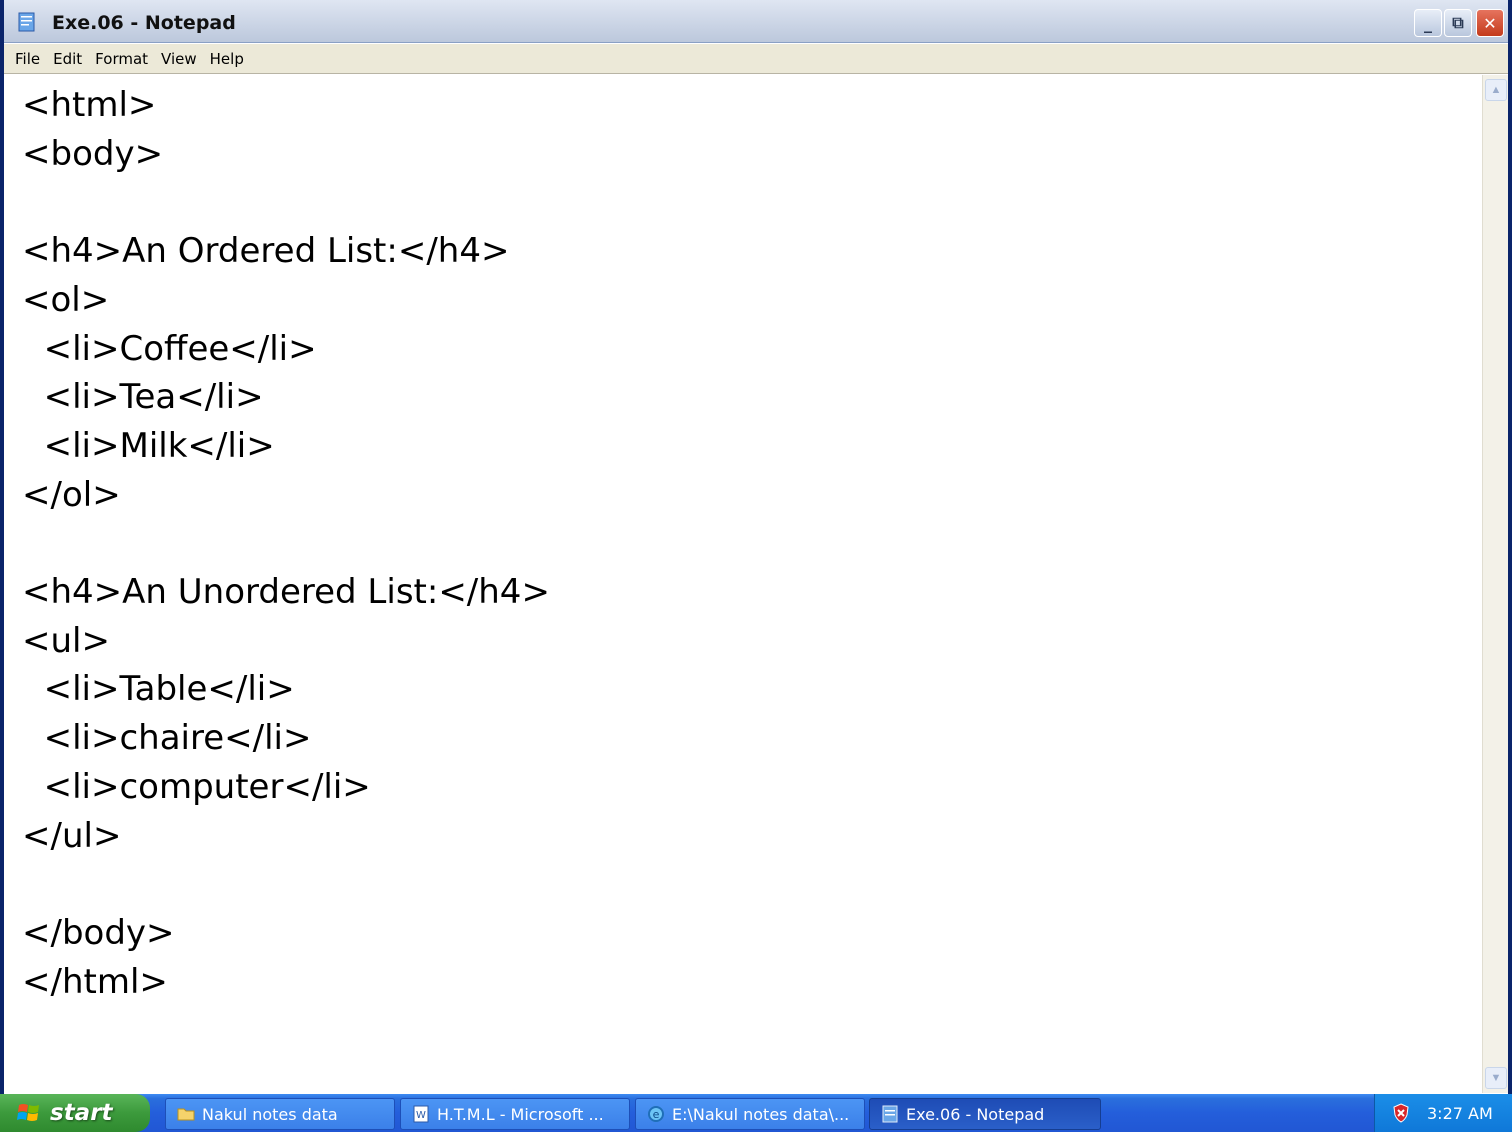 The image size is (1512, 1132). What do you see at coordinates (756, 21) in the screenshot?
I see `title-bar: Exe.06 - Notepad _ ⧉ ✕` at bounding box center [756, 21].